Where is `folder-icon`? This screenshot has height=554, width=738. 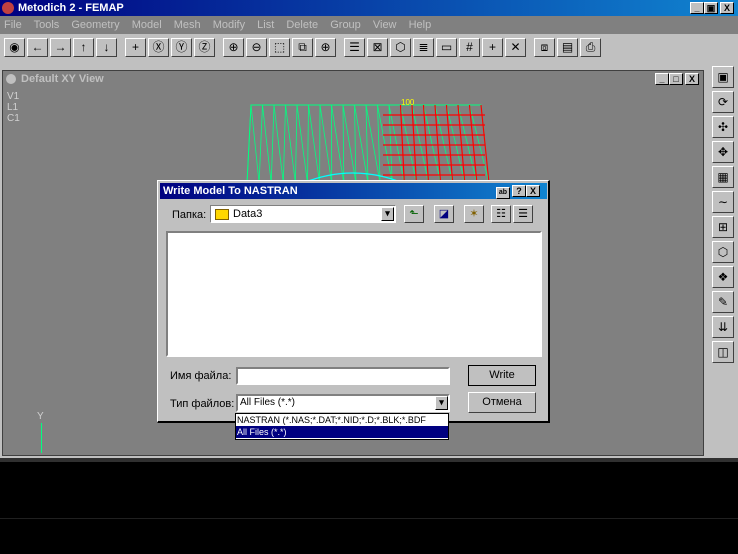
folder-icon is located at coordinates (222, 214).